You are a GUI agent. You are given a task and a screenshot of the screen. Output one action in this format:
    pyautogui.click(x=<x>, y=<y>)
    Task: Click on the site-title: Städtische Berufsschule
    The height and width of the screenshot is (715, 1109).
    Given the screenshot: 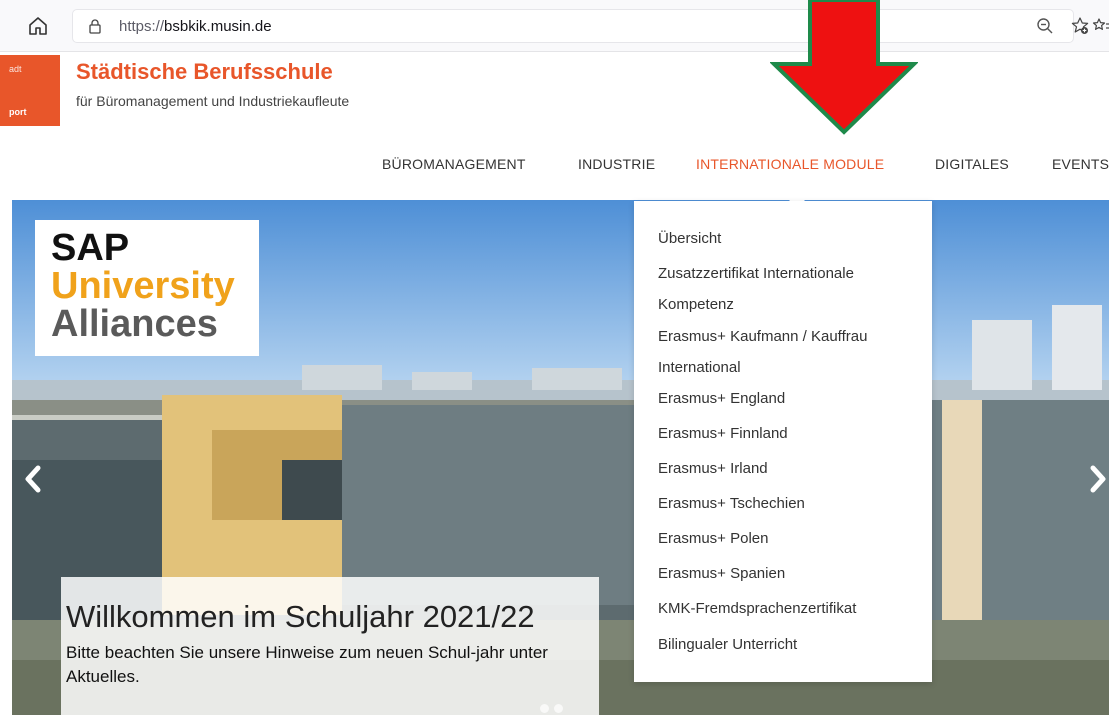 What is the action you would take?
    pyautogui.click(x=204, y=72)
    